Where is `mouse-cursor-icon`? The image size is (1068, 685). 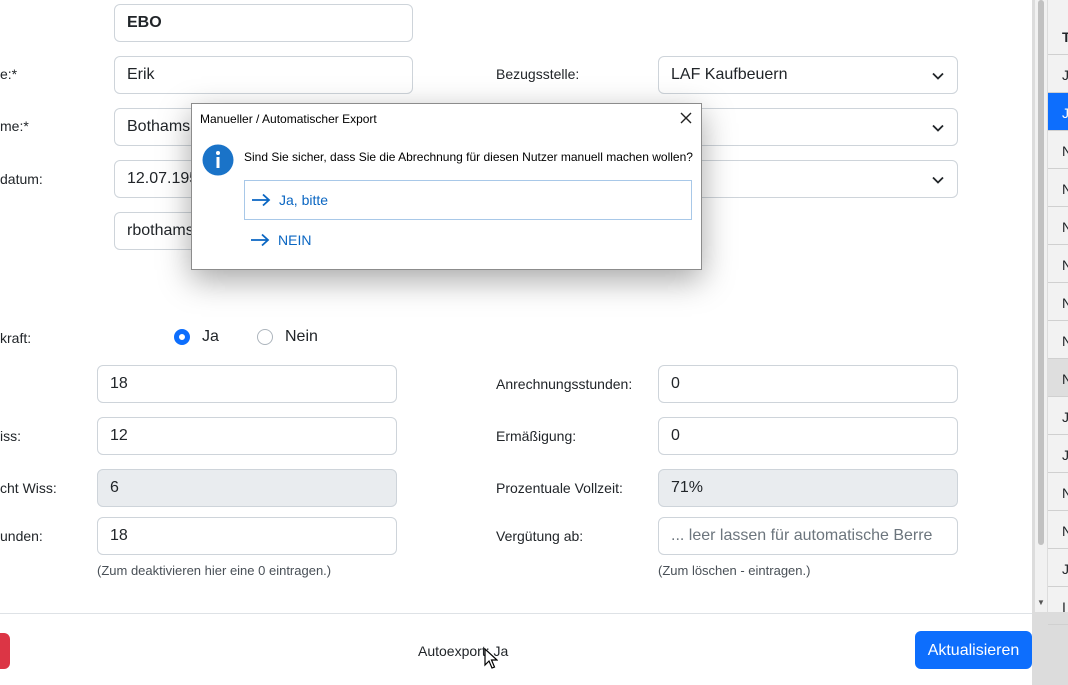 mouse-cursor-icon is located at coordinates (491, 658).